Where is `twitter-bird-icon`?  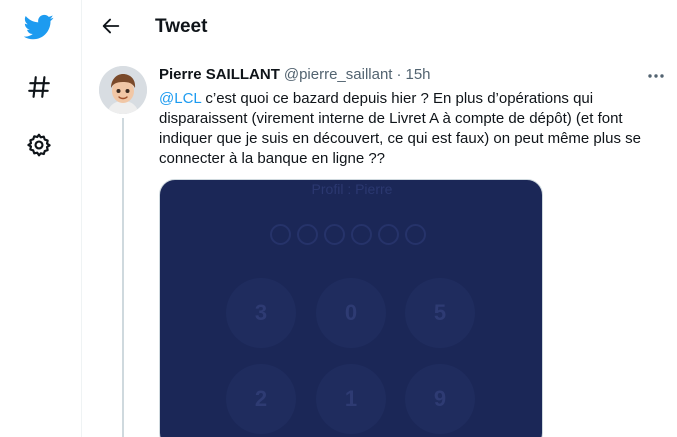 twitter-bird-icon is located at coordinates (39, 27).